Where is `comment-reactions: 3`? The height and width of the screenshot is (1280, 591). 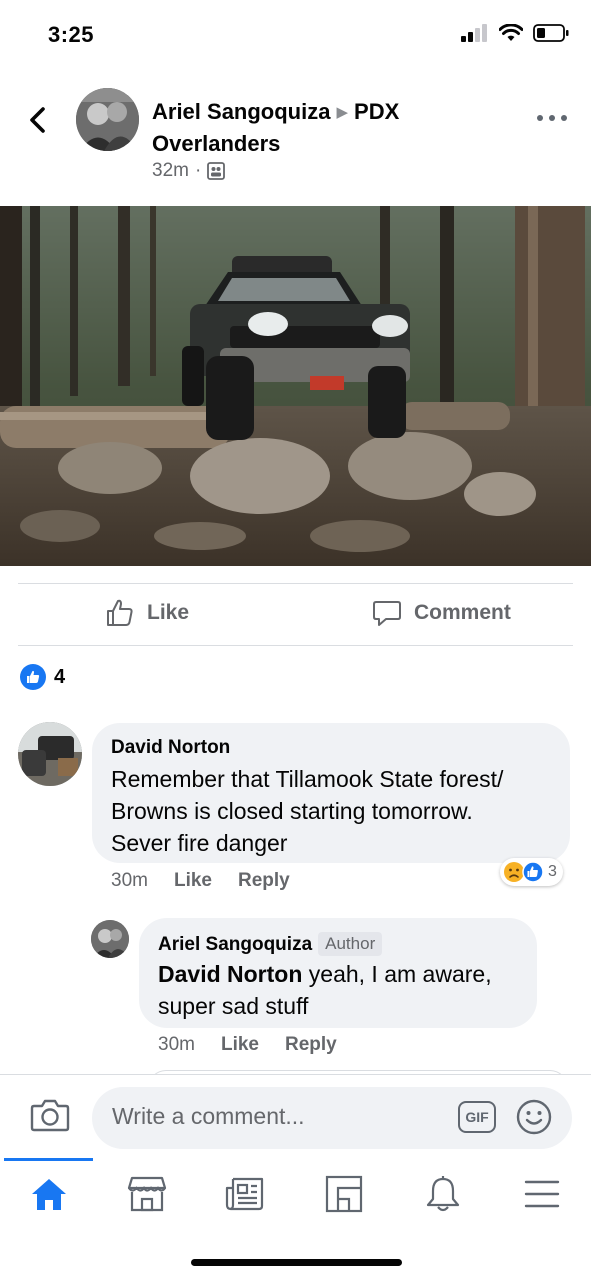
comment-reactions: 3 is located at coordinates (531, 872).